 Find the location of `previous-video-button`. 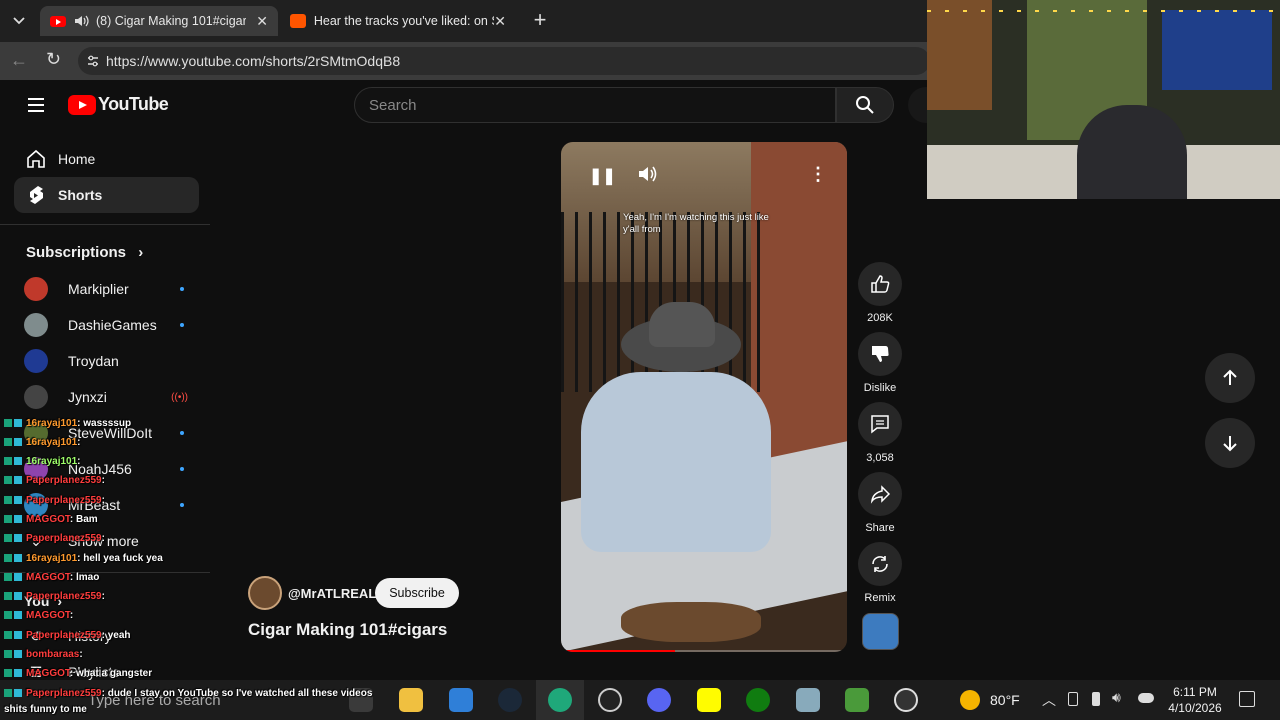

previous-video-button is located at coordinates (1230, 378).